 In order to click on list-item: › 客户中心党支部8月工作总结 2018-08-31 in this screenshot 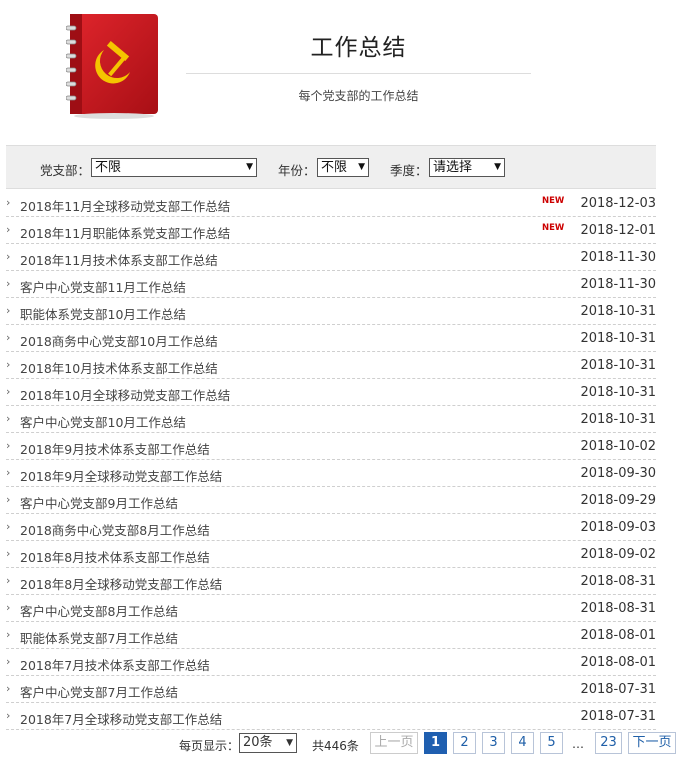, I will do `click(331, 608)`.